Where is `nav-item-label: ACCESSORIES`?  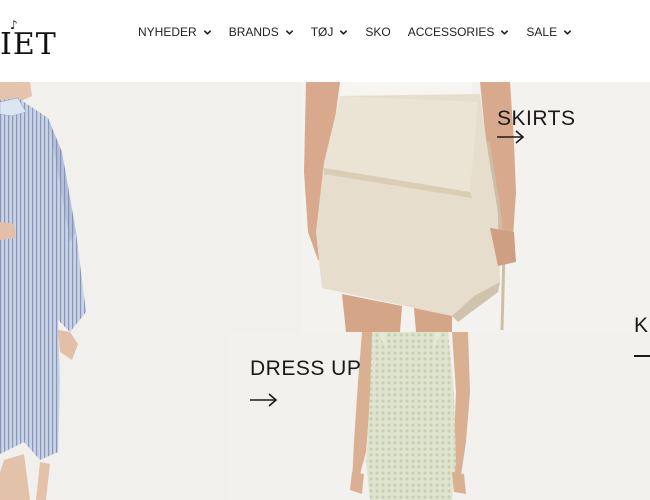 nav-item-label: ACCESSORIES is located at coordinates (451, 32).